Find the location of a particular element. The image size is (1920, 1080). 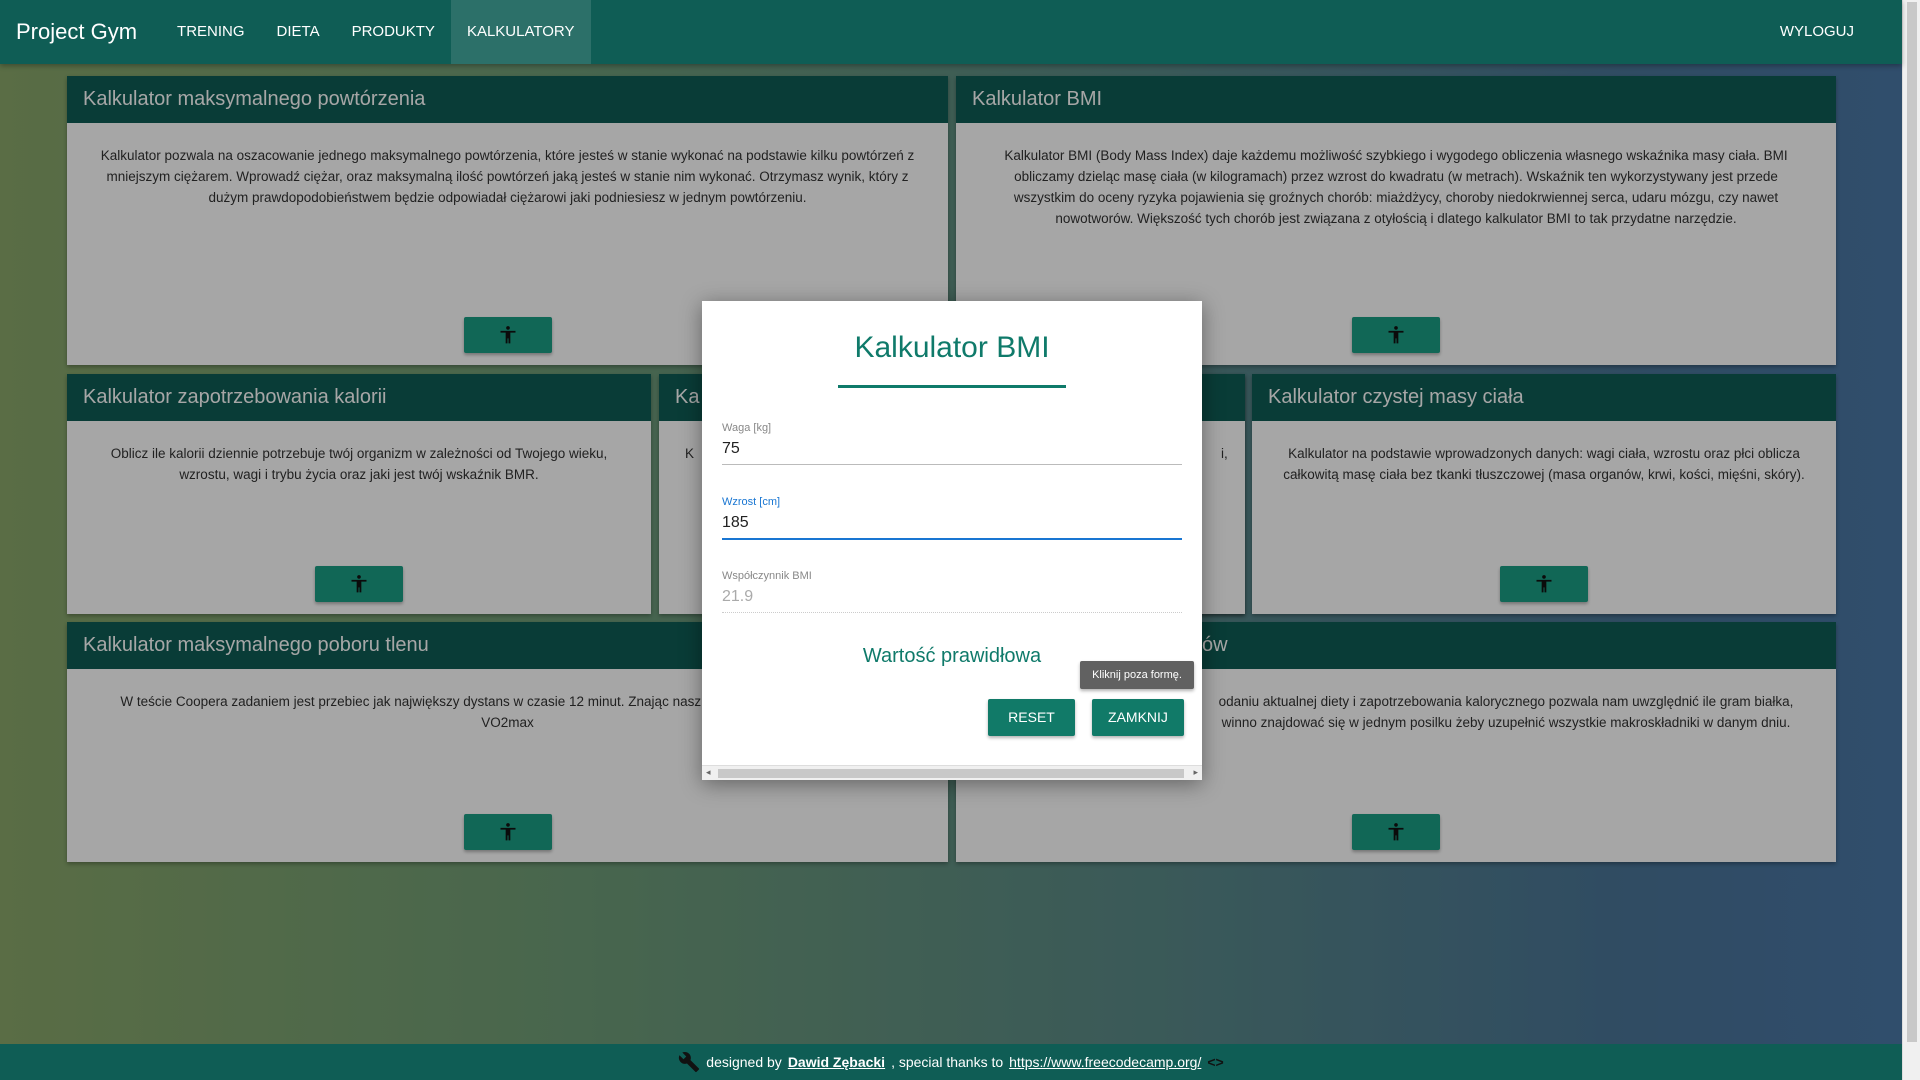

scroll-left-icon: ◂ is located at coordinates (708, 772).